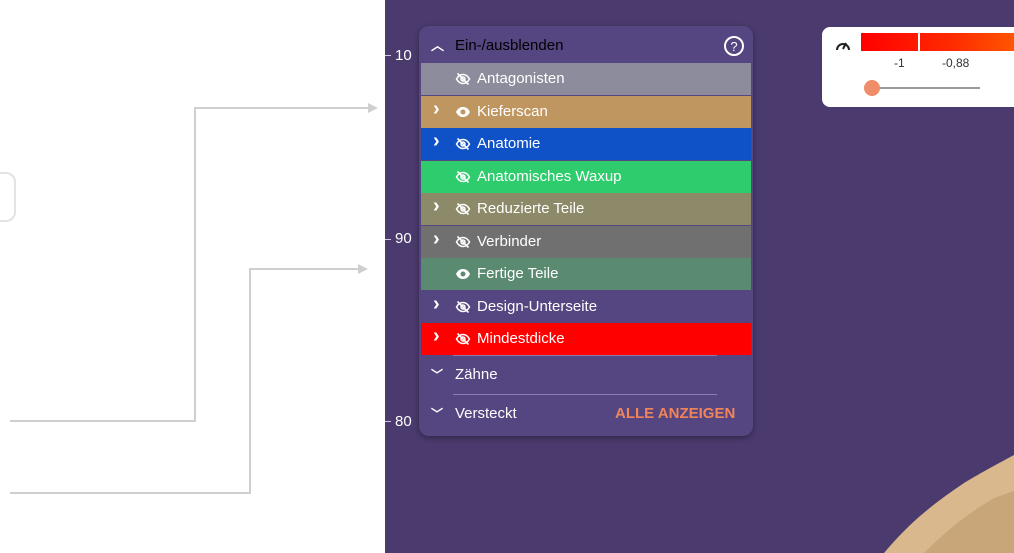 This screenshot has height=553, width=1014. What do you see at coordinates (584, 414) in the screenshot?
I see `versteckt-section: ﹀ Versteckt ALLE ANZEIGEN` at bounding box center [584, 414].